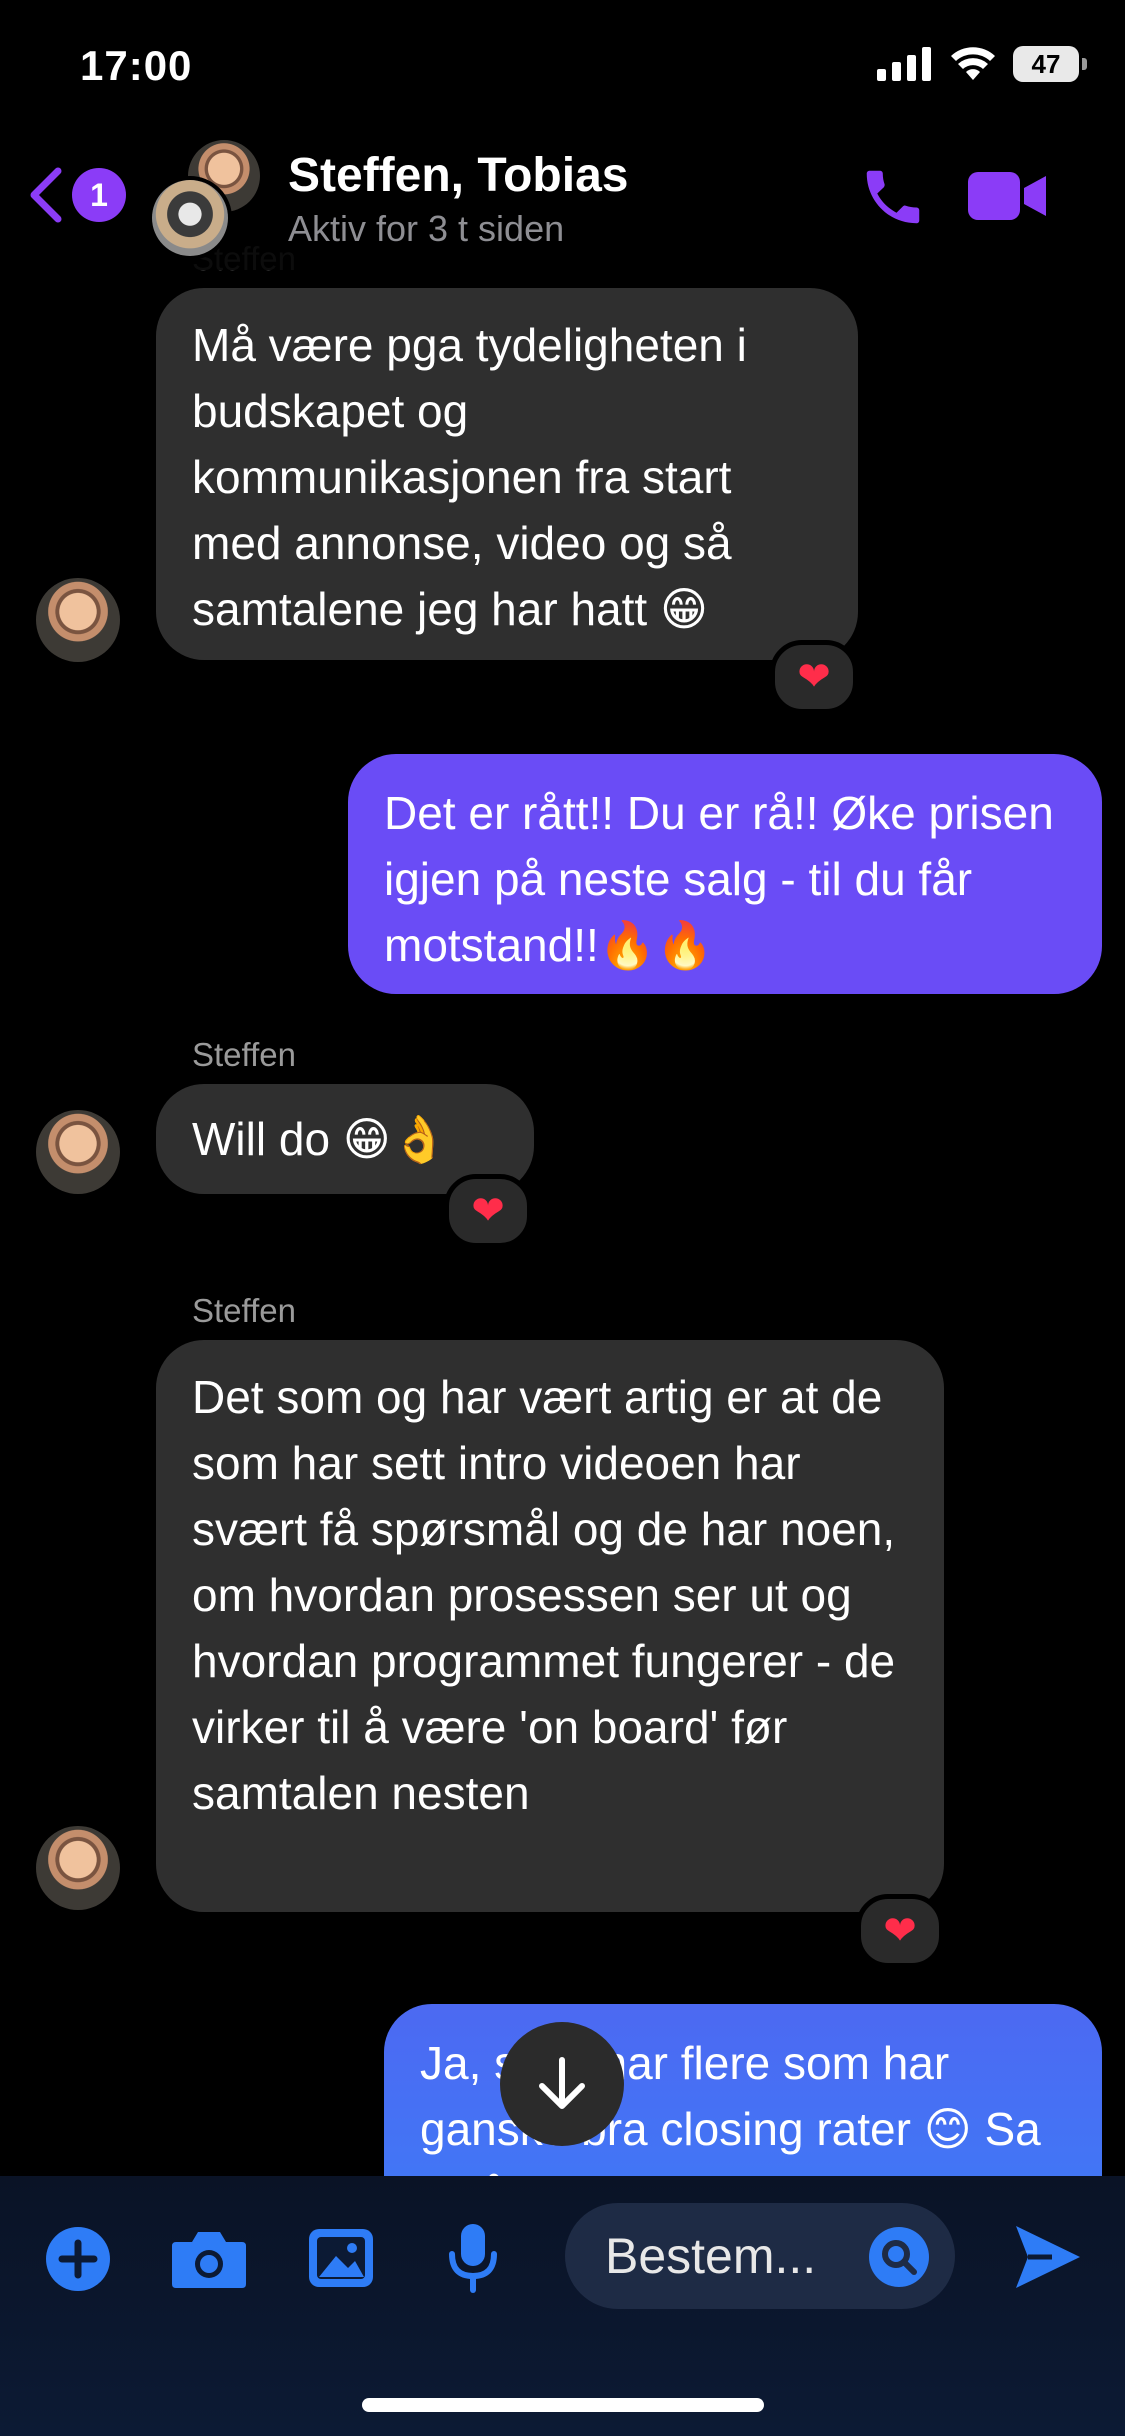 Image resolution: width=1125 pixels, height=2436 pixels. What do you see at coordinates (99, 195) in the screenshot?
I see `unread-badge: 1` at bounding box center [99, 195].